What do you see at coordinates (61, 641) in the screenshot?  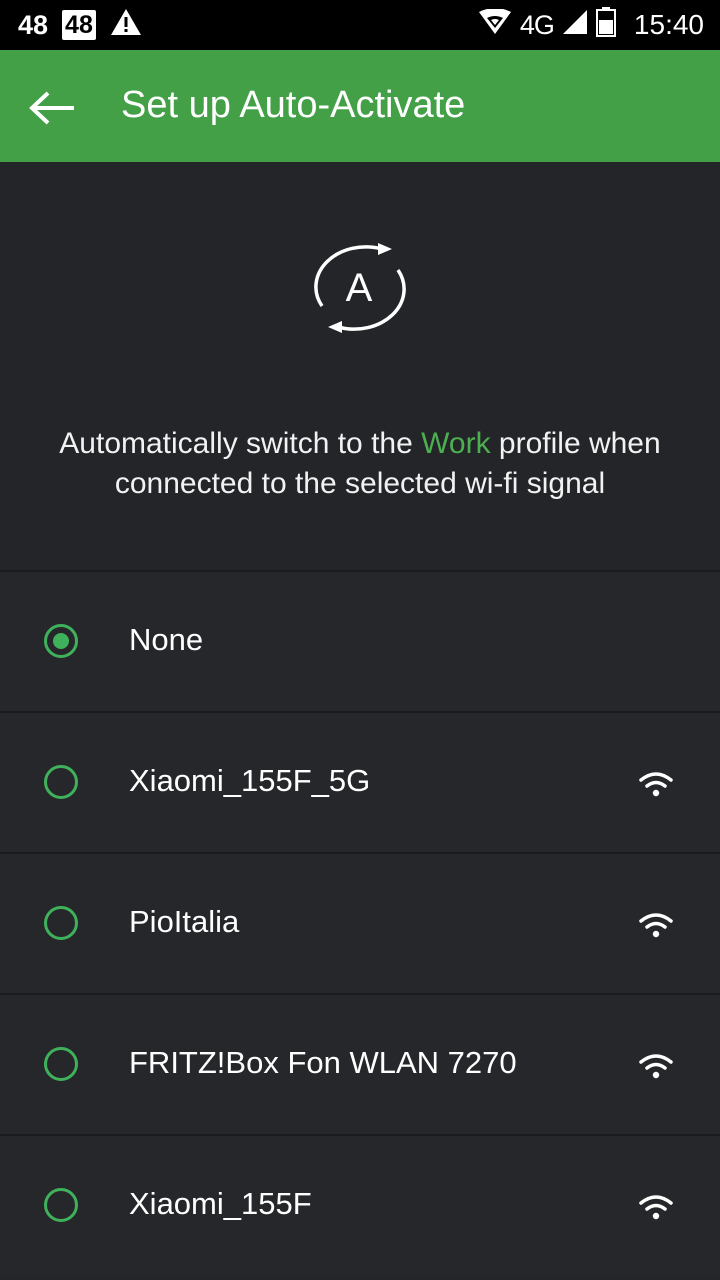 I see `radio-button-selected` at bounding box center [61, 641].